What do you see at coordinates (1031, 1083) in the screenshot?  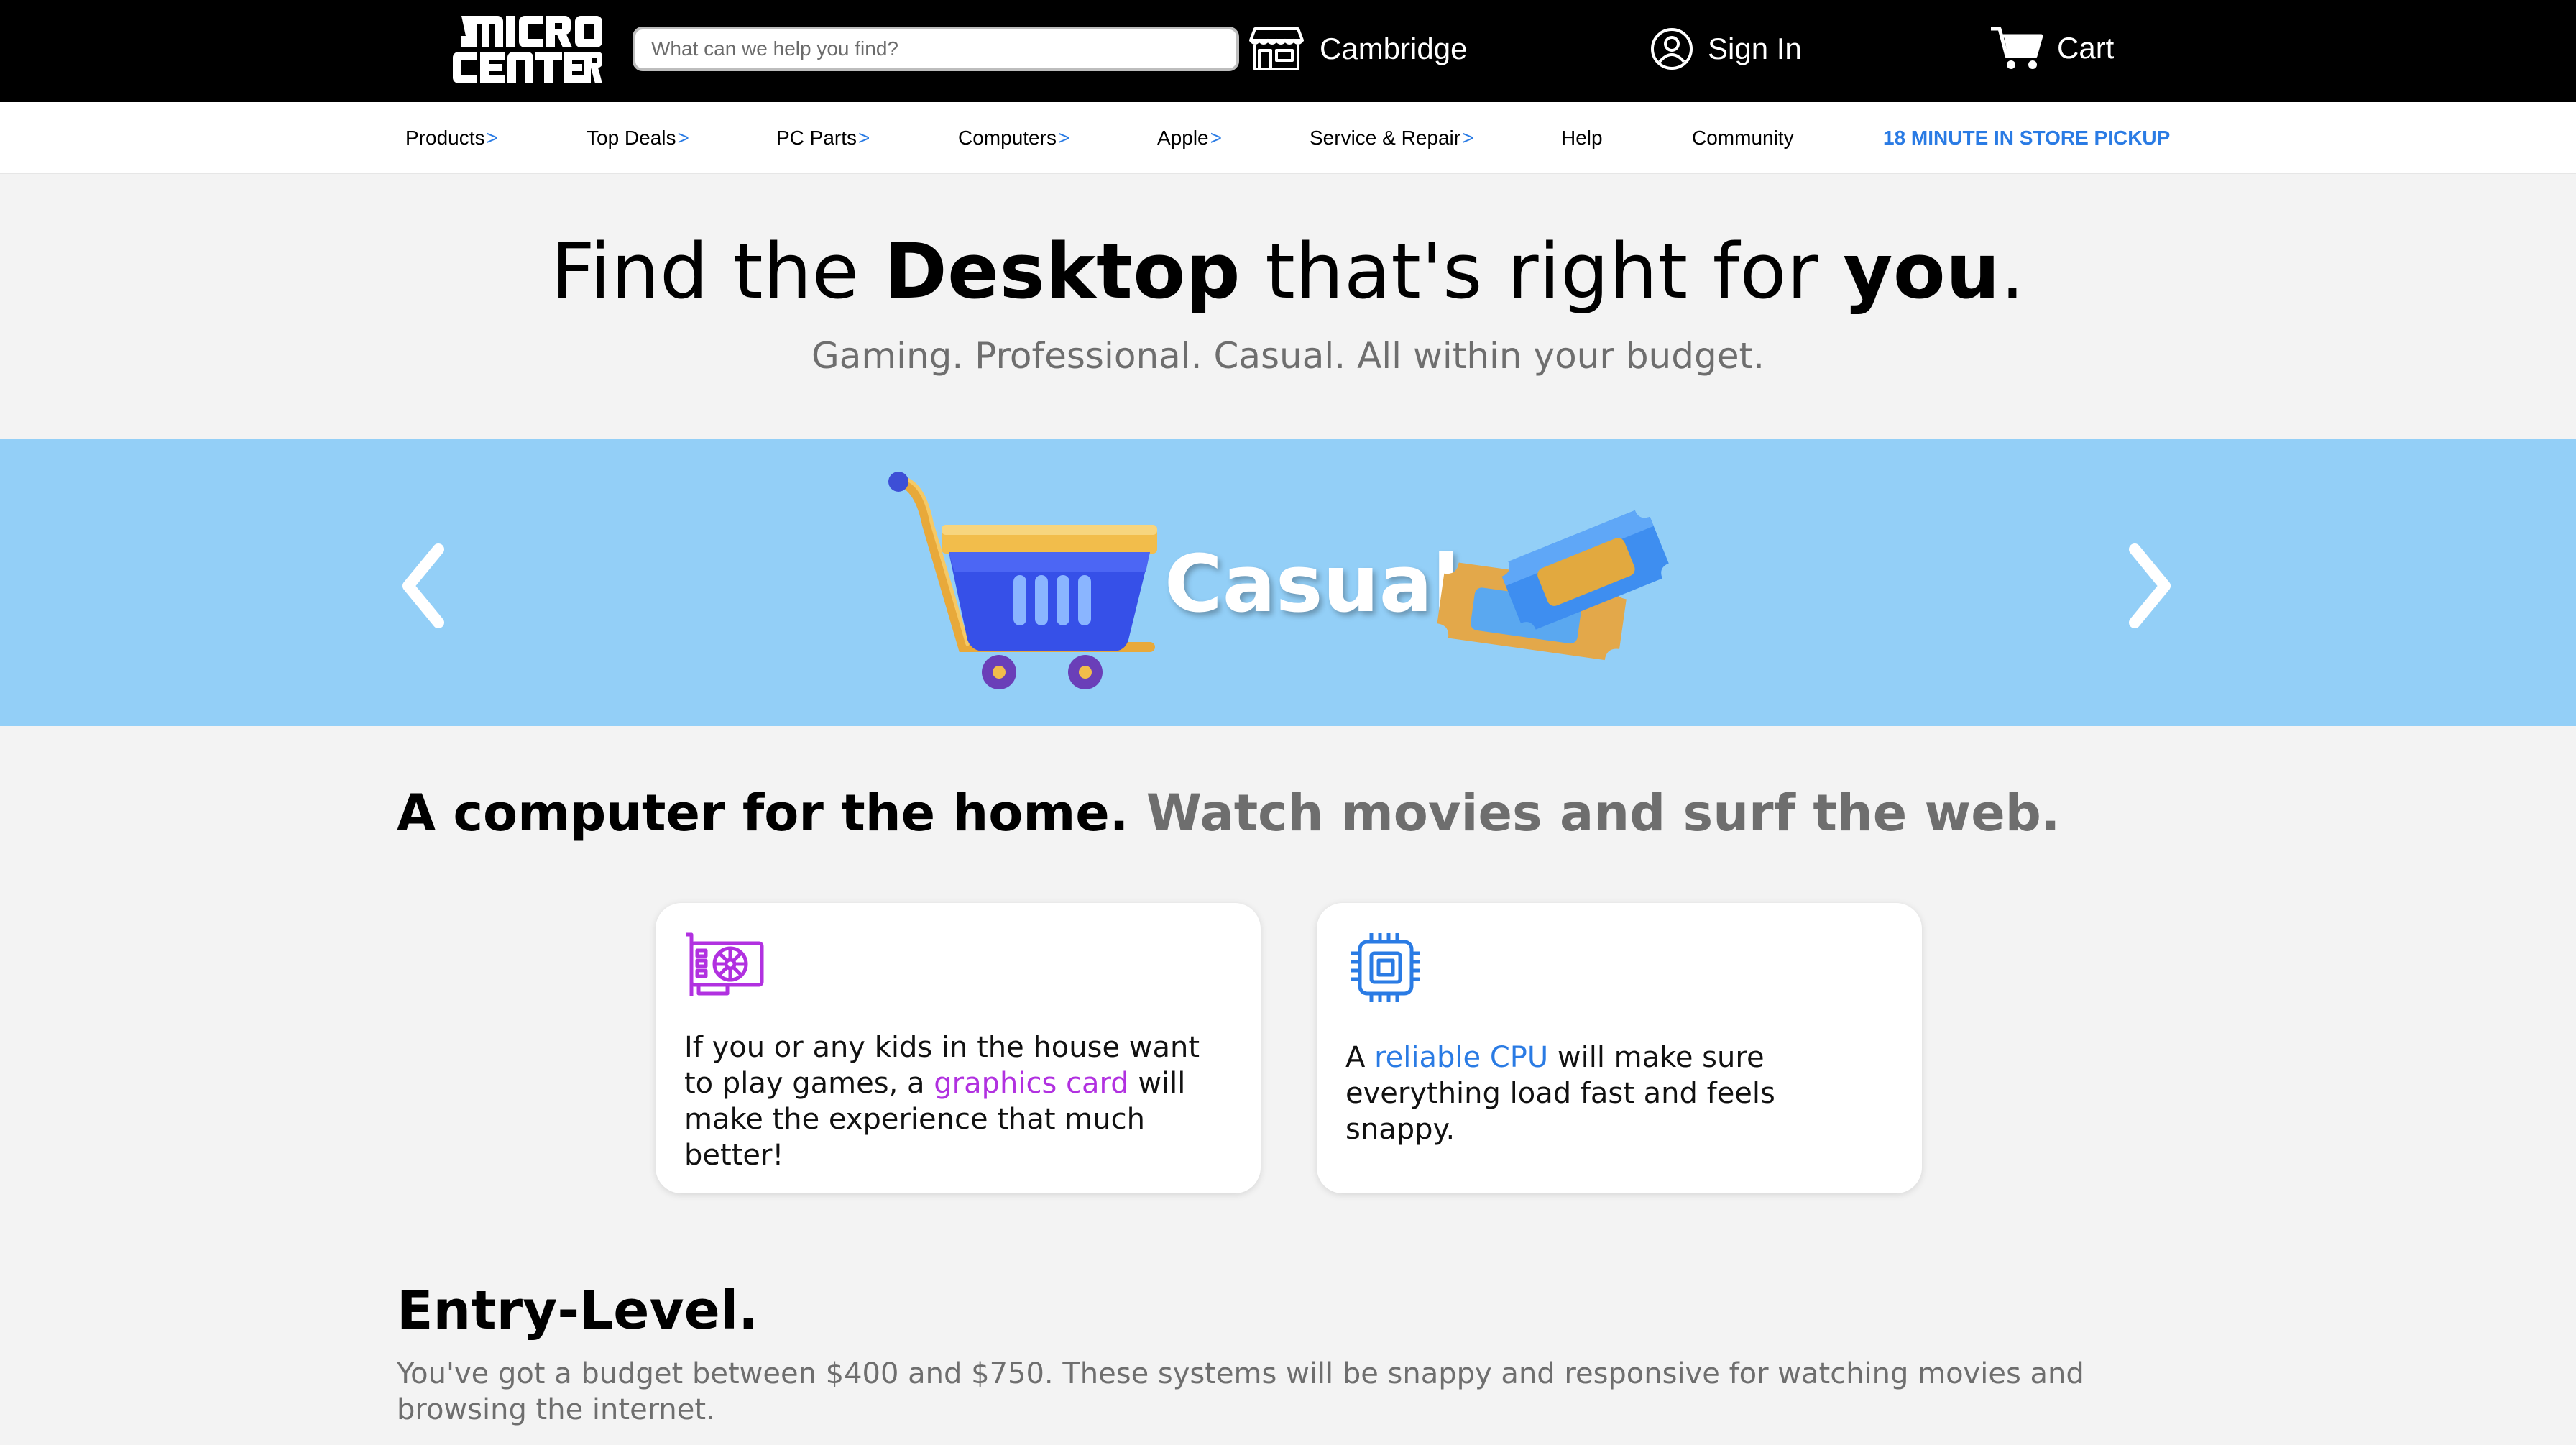 I see `graphics-card-link: graphics card` at bounding box center [1031, 1083].